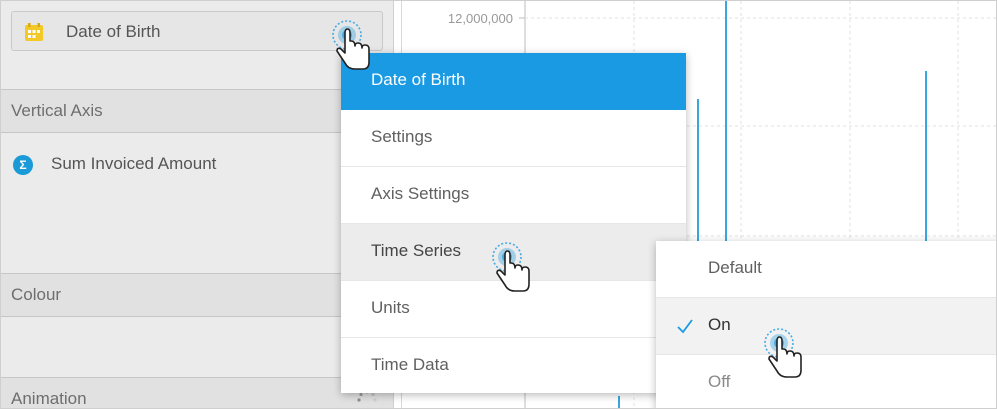  Describe the element at coordinates (34, 32) in the screenshot. I see `calendar-icon` at that location.